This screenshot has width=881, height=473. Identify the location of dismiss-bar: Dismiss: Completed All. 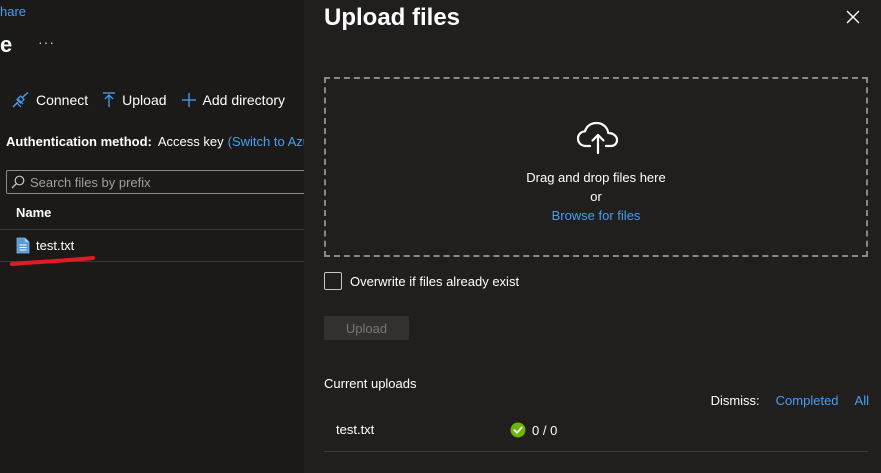
(790, 400).